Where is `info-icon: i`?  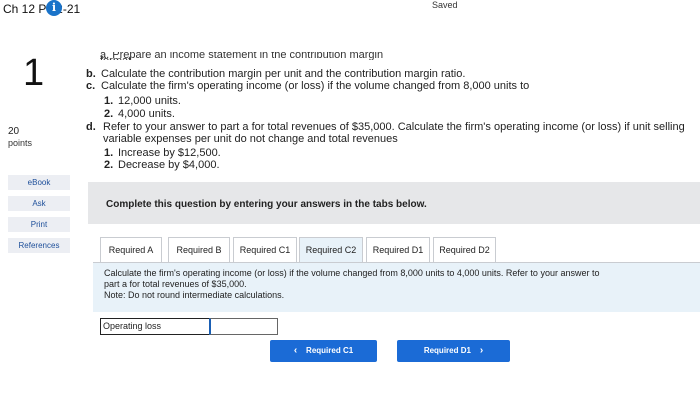
info-icon: i is located at coordinates (54, 8).